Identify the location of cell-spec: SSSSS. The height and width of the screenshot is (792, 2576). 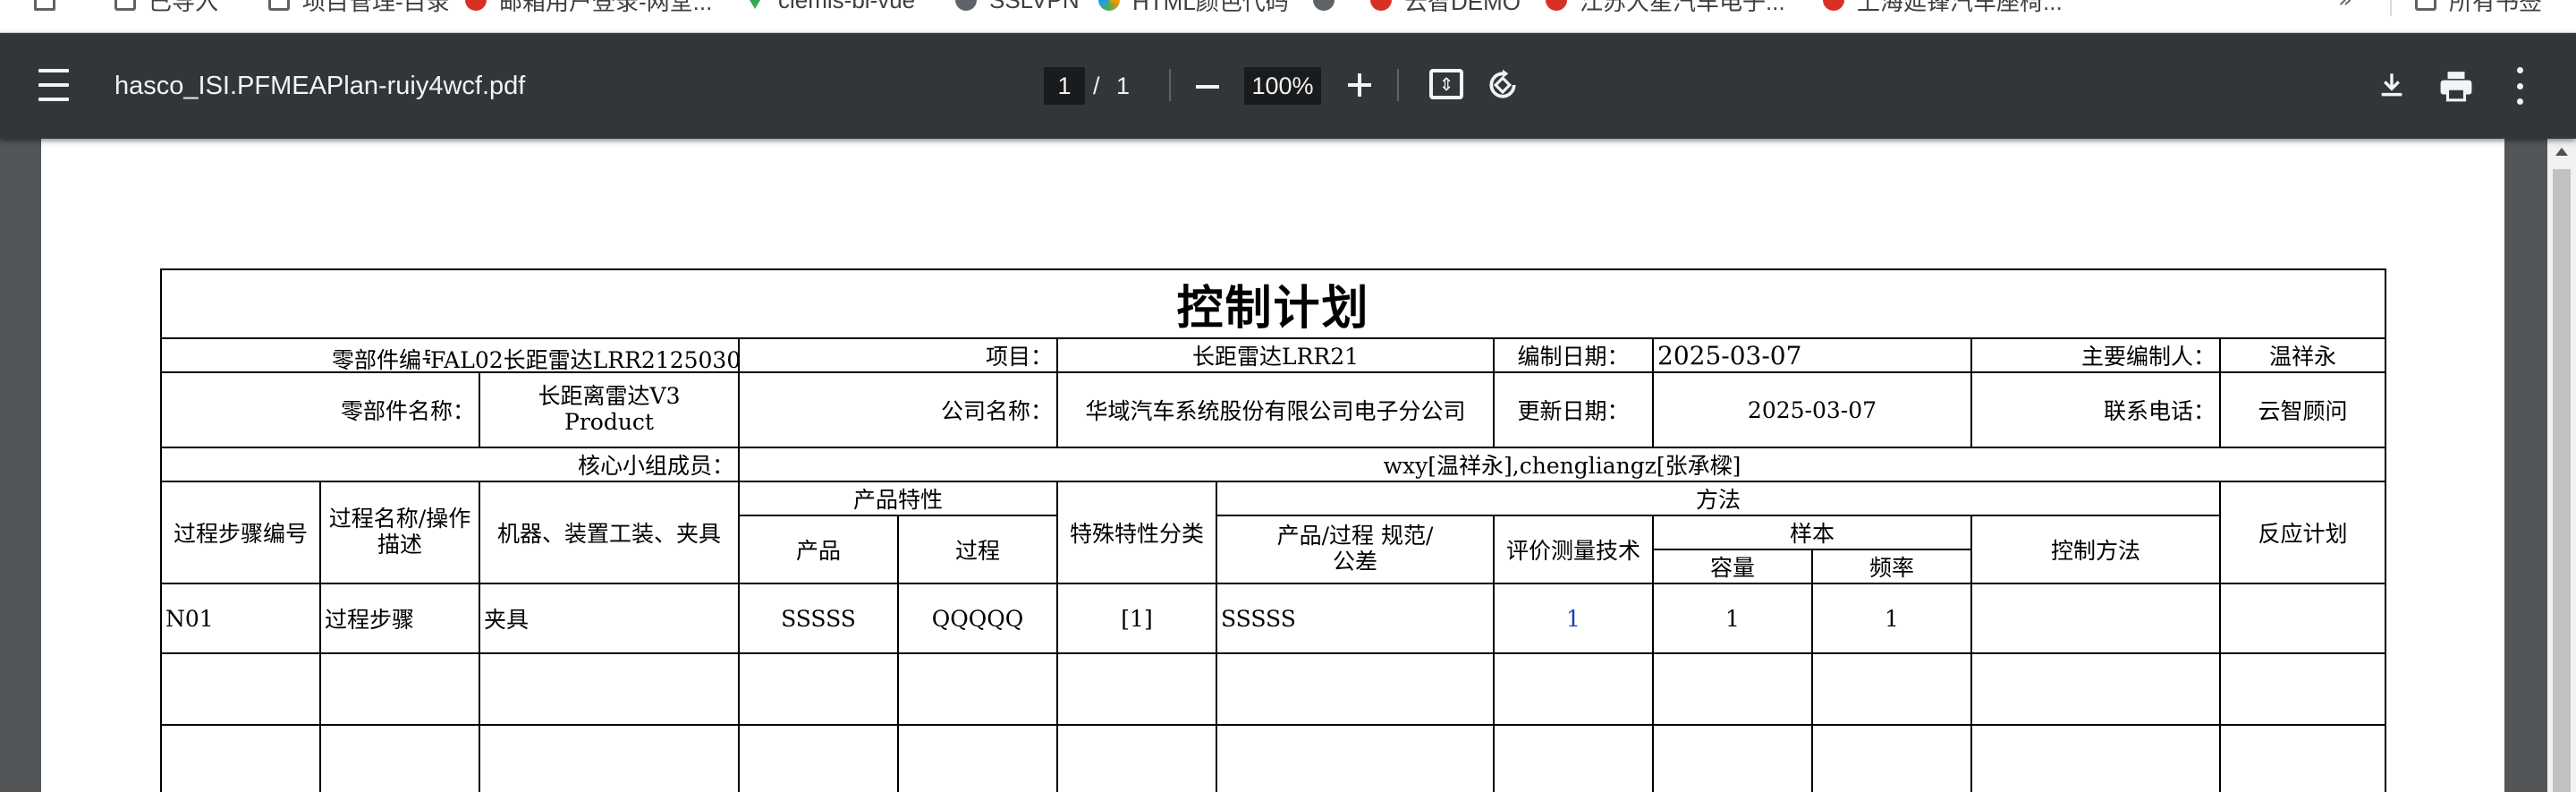
(1355, 618).